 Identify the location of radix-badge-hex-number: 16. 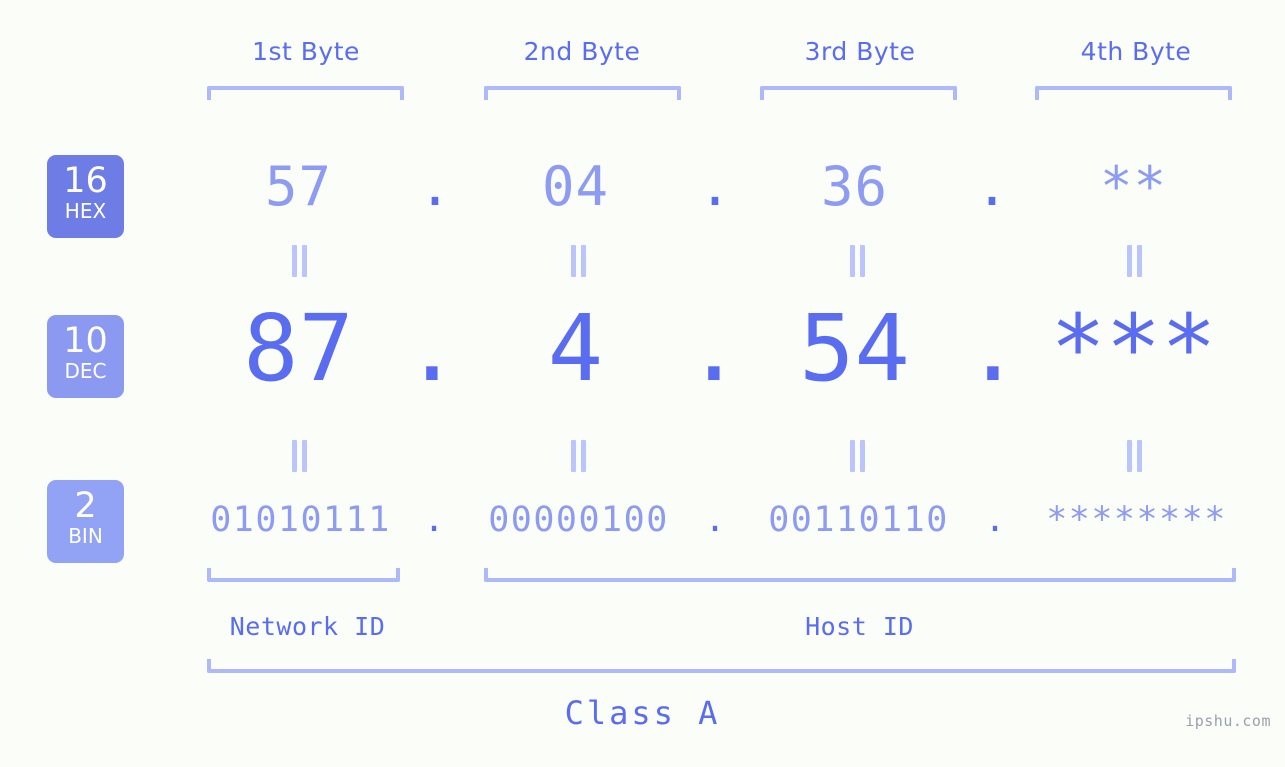
(85, 181).